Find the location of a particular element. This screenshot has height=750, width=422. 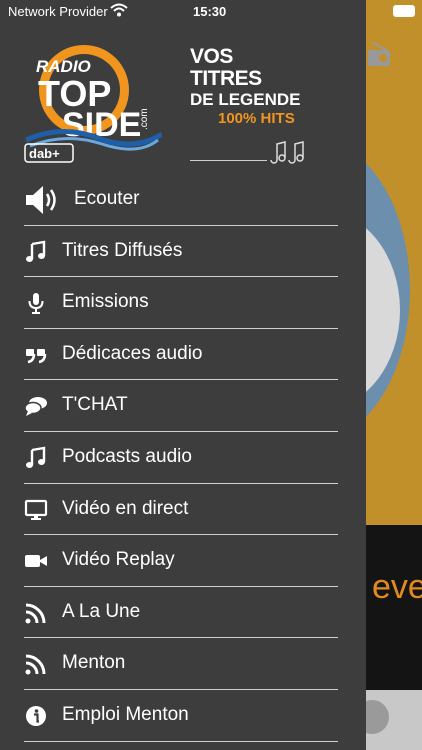

menu-label: Vidéo Replay is located at coordinates (118, 560).